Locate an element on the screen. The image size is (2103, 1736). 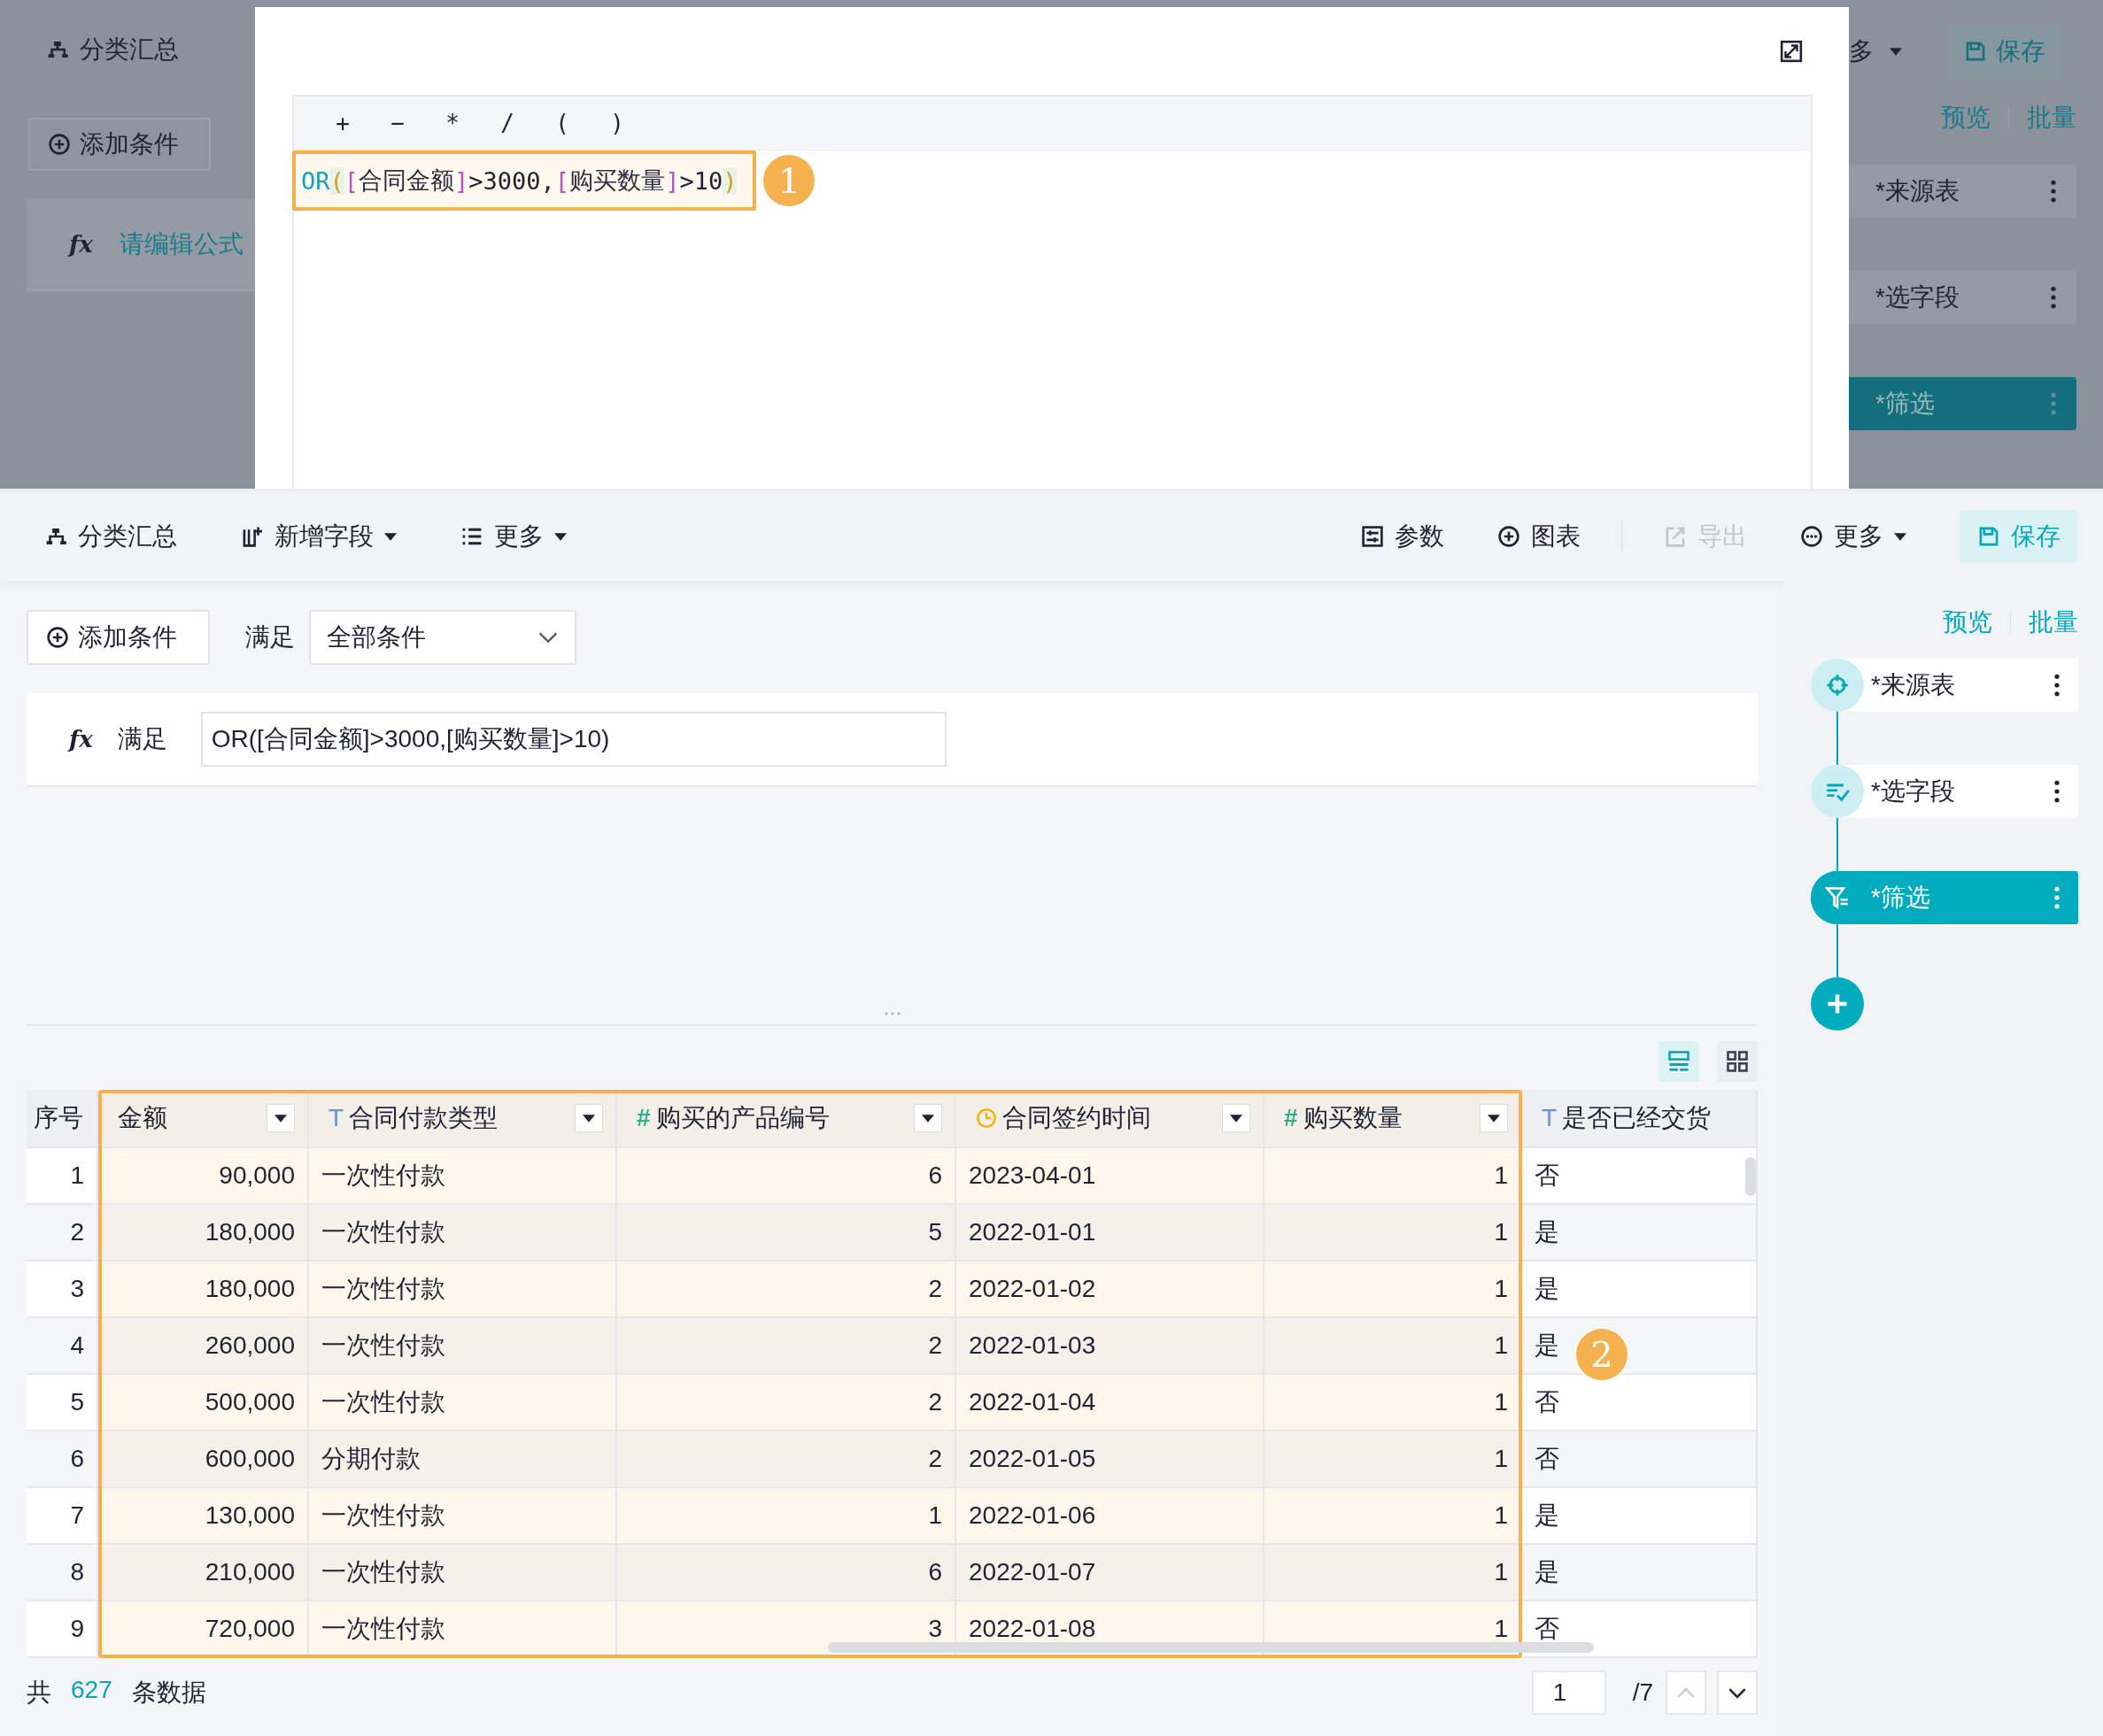
toolbar-label: 分类汇总 is located at coordinates (129, 49).